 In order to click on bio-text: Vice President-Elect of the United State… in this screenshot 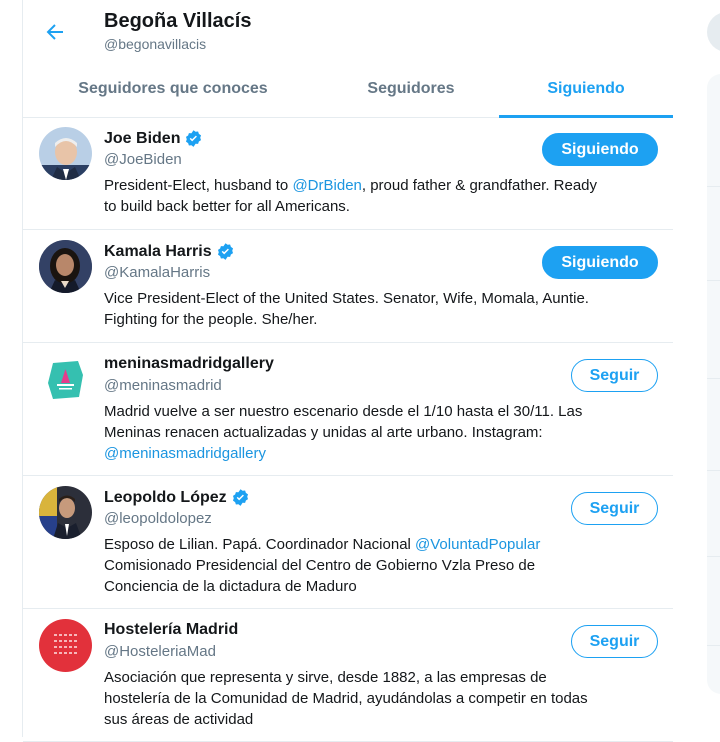, I will do `click(346, 298)`.